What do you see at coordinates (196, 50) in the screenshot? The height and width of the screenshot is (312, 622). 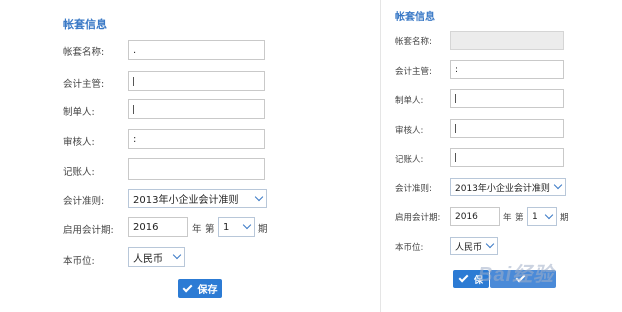 I see `account-name-input: .` at bounding box center [196, 50].